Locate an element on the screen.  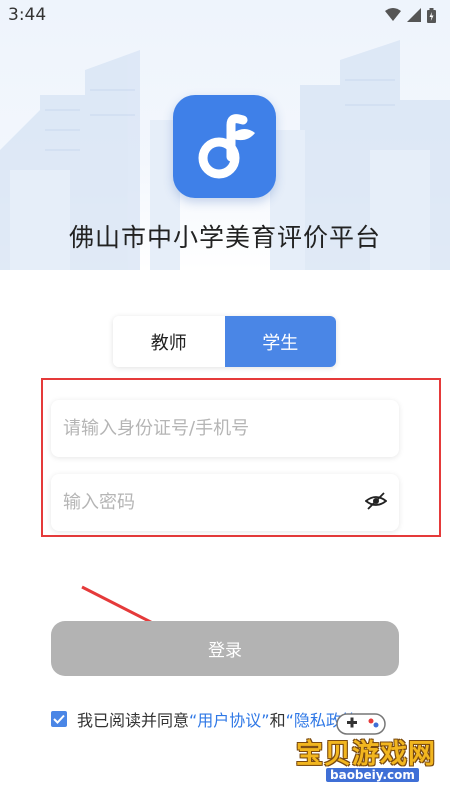
role-switch: 教师 学生 is located at coordinates (224, 341).